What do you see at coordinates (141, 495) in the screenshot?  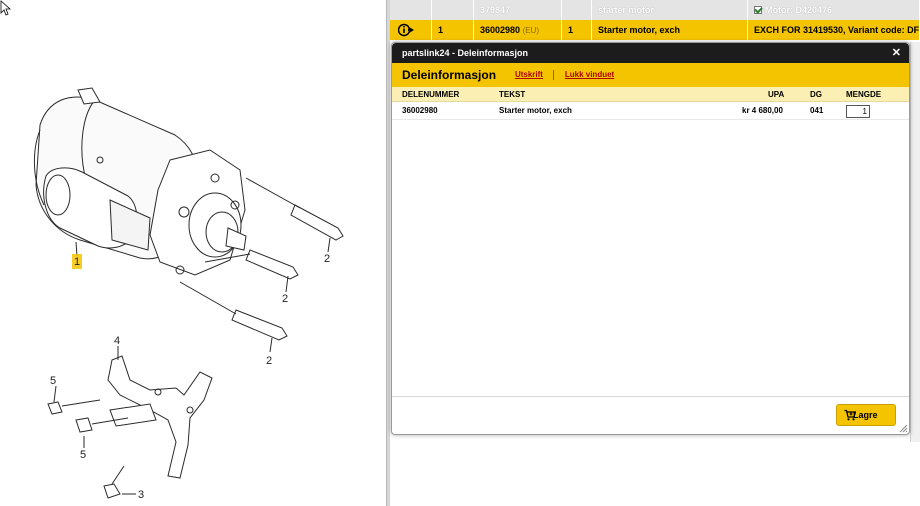 I see `callout-3: 3` at bounding box center [141, 495].